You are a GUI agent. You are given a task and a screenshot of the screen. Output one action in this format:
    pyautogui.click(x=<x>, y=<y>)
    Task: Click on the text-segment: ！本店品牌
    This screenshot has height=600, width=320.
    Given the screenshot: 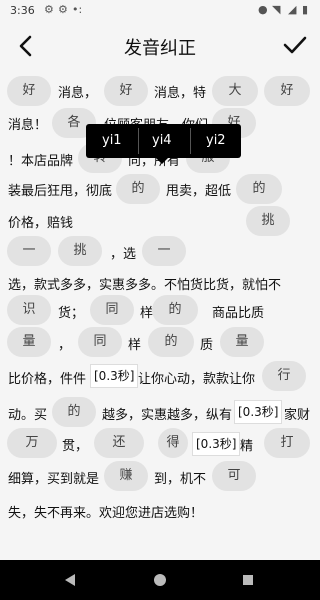 What is the action you would take?
    pyautogui.click(x=41, y=161)
    